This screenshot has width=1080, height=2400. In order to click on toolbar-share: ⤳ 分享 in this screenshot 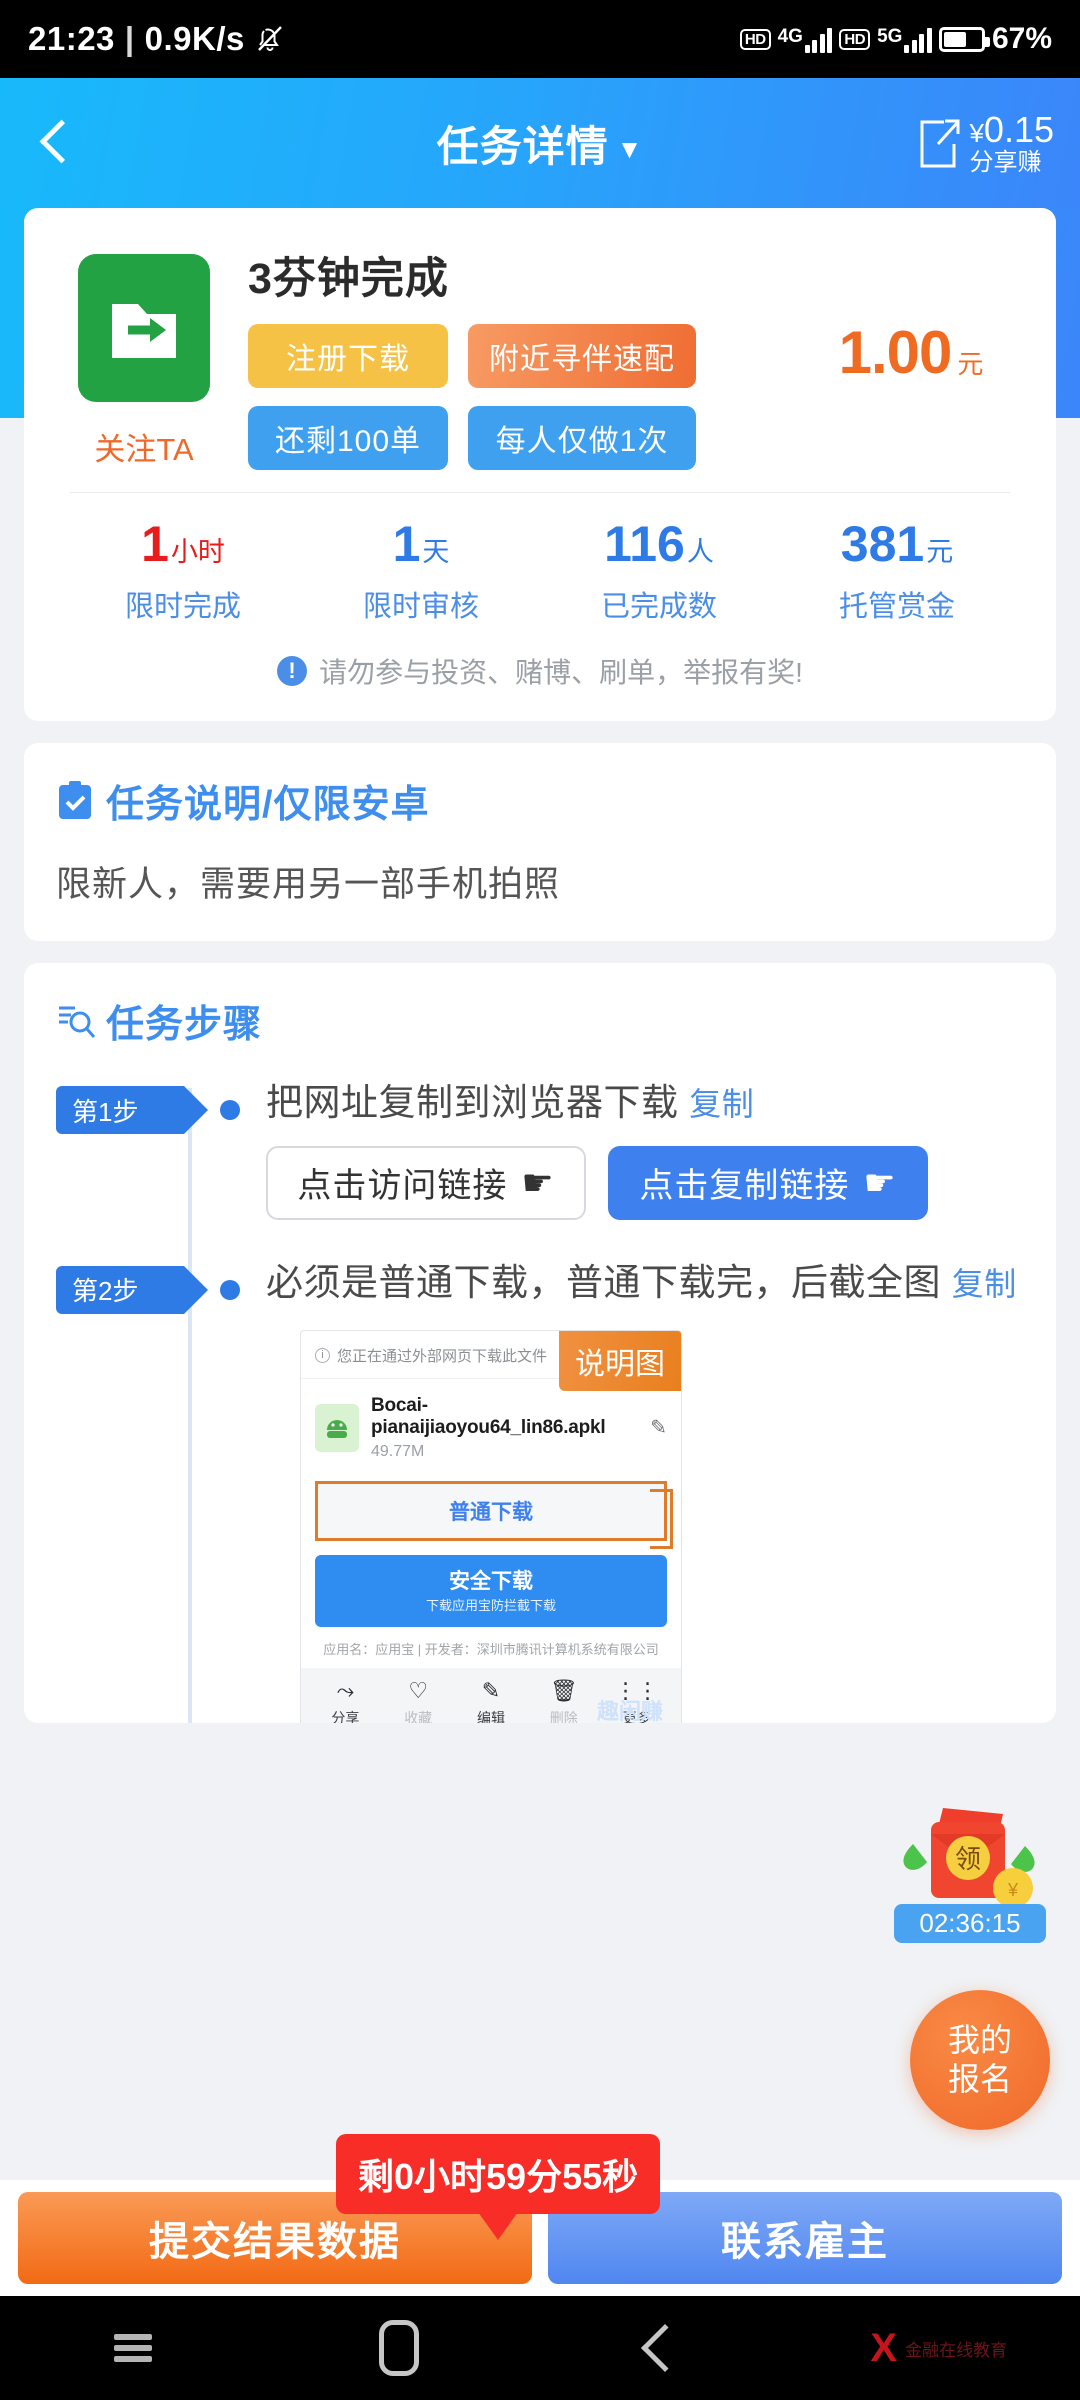, I will do `click(345, 1700)`.